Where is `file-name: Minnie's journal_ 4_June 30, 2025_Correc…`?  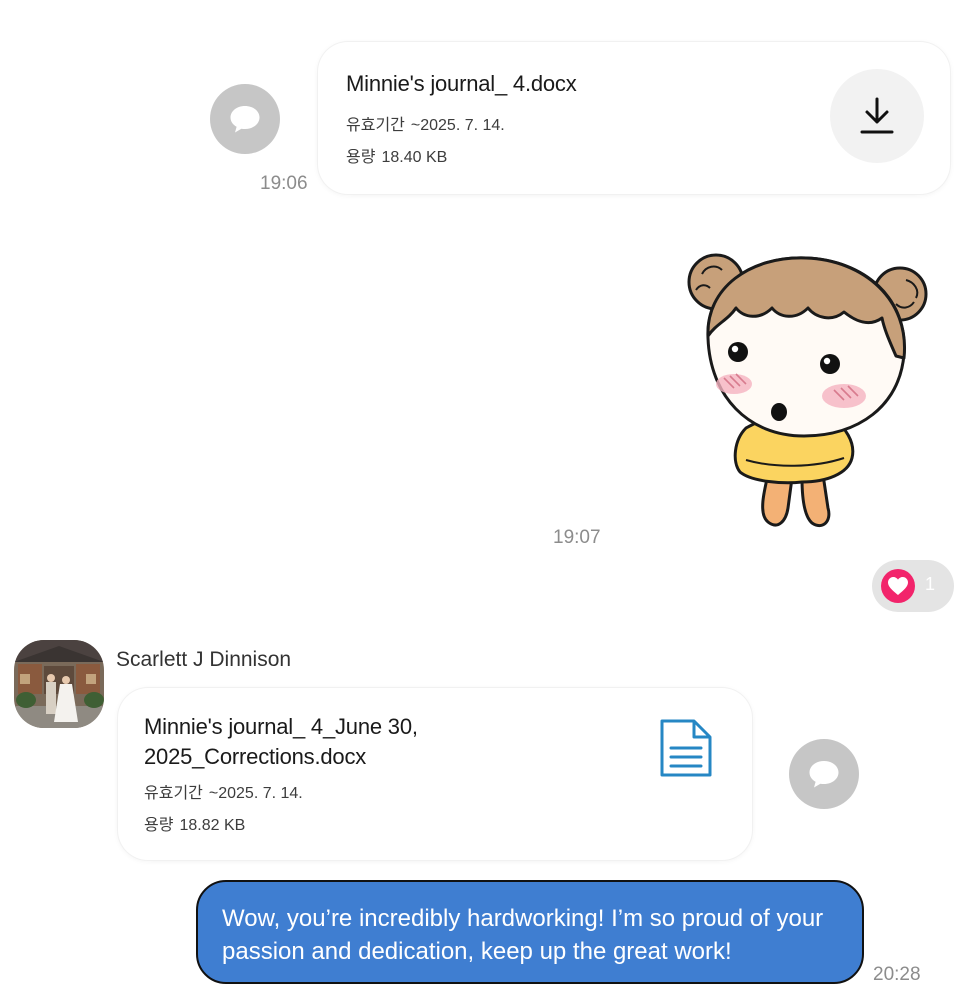 file-name: Minnie's journal_ 4_June 30, 2025_Correc… is located at coordinates (281, 741).